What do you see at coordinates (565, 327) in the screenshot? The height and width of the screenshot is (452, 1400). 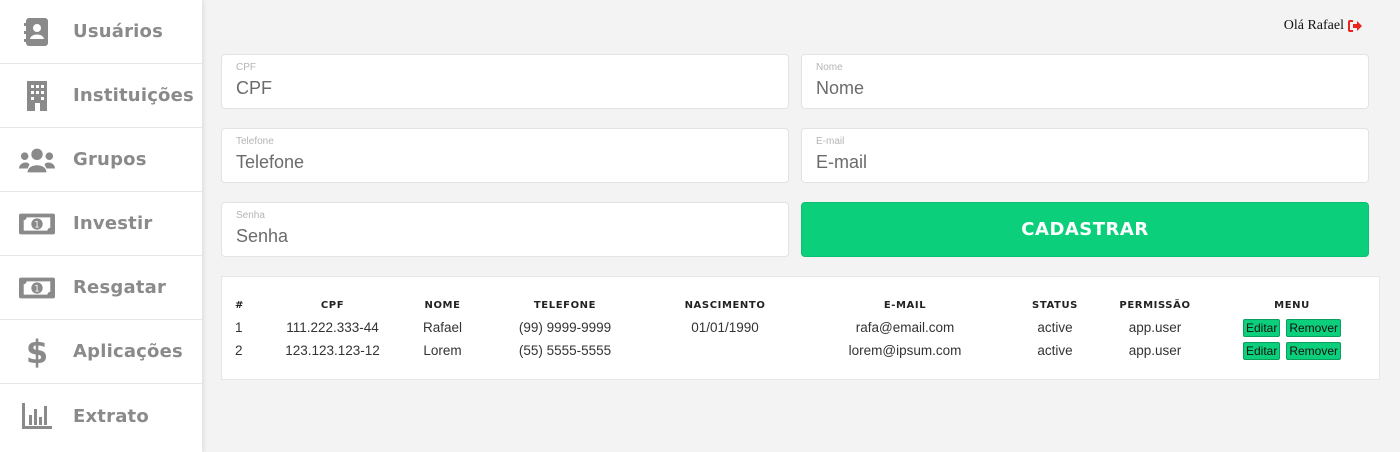 I see `cell-telefone: (99) 9999-9999` at bounding box center [565, 327].